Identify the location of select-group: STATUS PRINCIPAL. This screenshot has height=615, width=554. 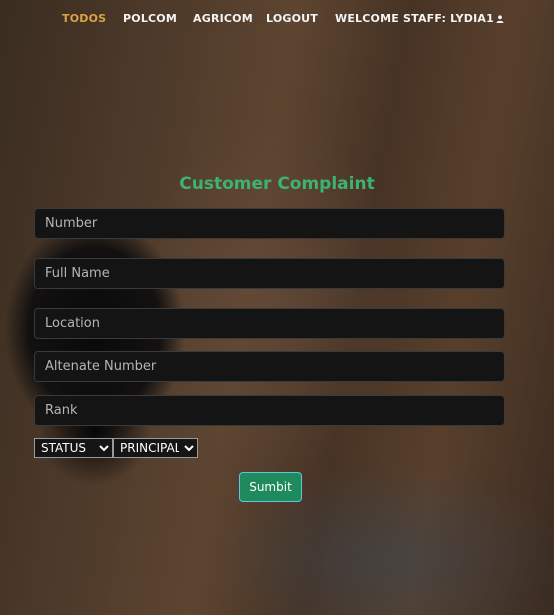
(116, 448).